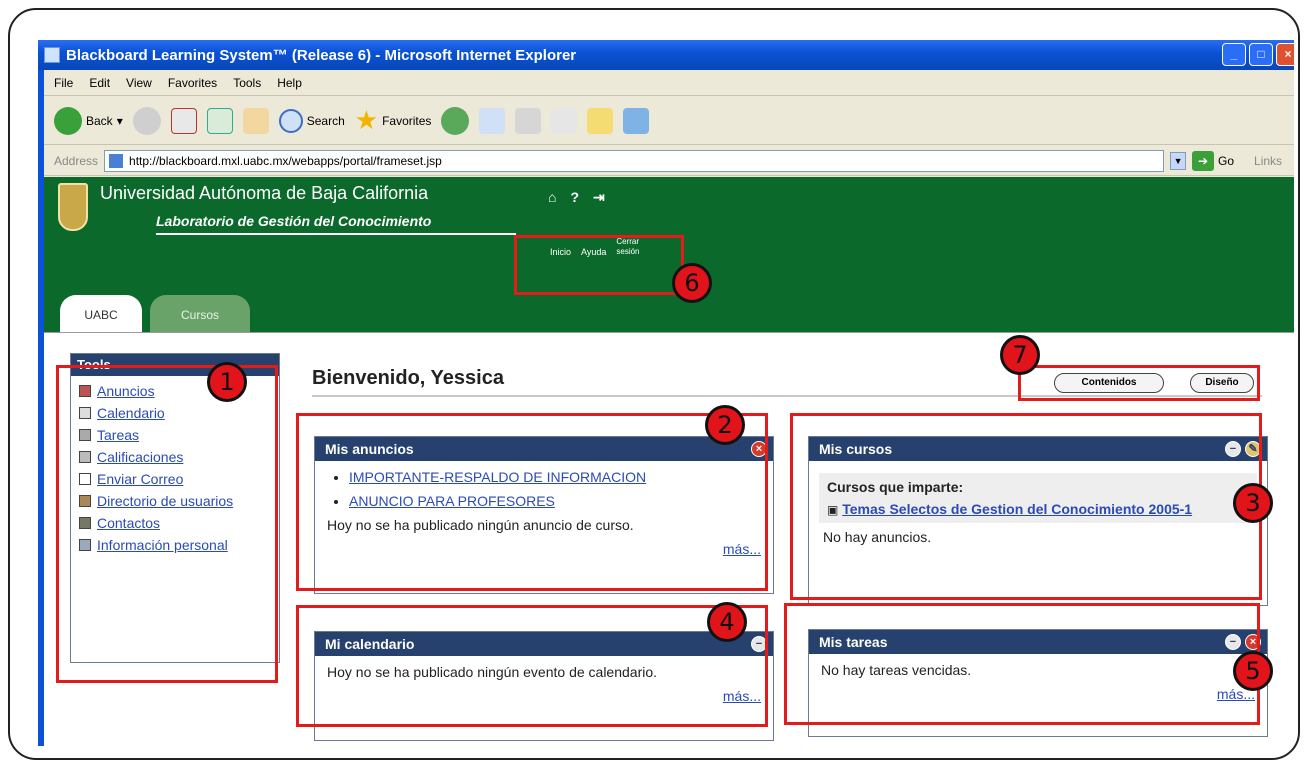 The height and width of the screenshot is (767, 1308). Describe the element at coordinates (669, 83) in the screenshot. I see `menu-bar: File Edit View Favorites Tools Help` at that location.